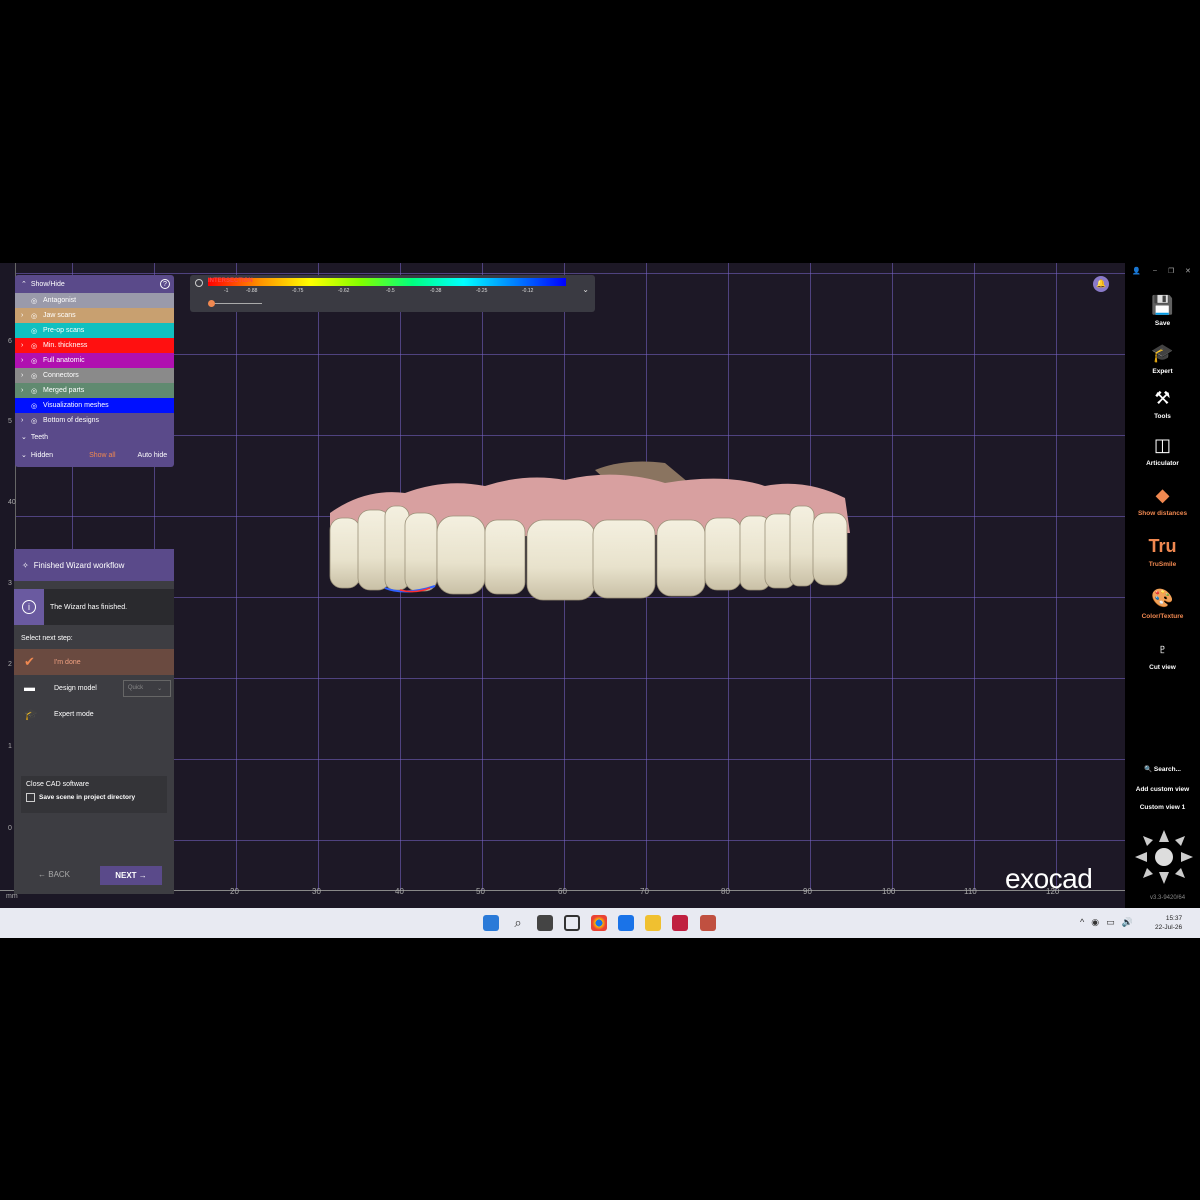  I want to click on snipping-tool-icon, so click(572, 923).